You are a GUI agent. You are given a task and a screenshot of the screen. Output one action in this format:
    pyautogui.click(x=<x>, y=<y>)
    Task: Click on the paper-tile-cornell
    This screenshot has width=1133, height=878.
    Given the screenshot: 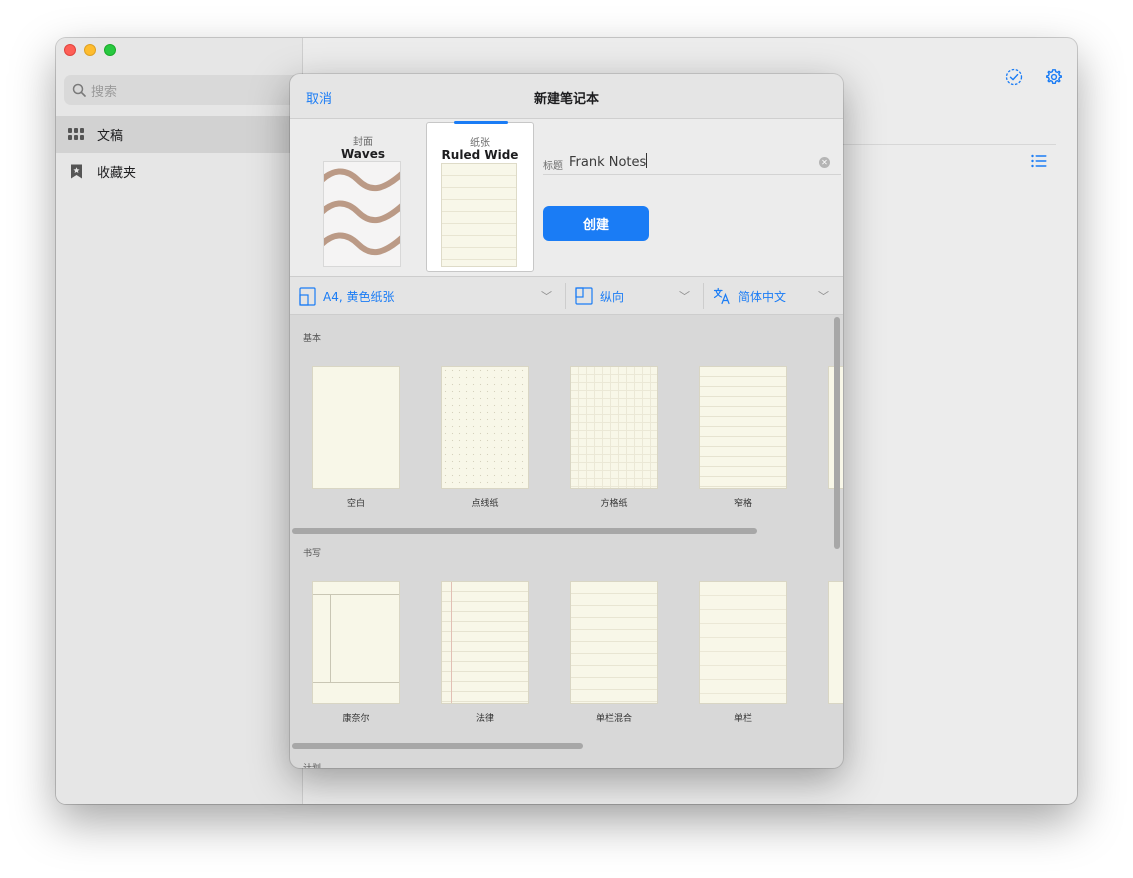 What is the action you would take?
    pyautogui.click(x=356, y=642)
    